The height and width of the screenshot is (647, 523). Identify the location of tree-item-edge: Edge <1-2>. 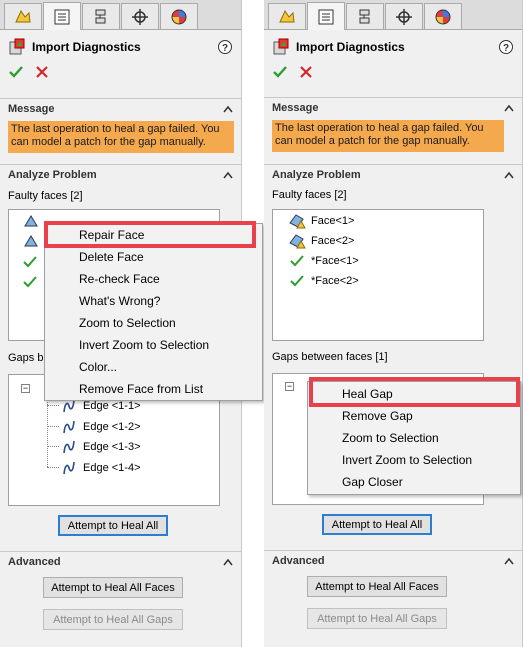
(100, 427).